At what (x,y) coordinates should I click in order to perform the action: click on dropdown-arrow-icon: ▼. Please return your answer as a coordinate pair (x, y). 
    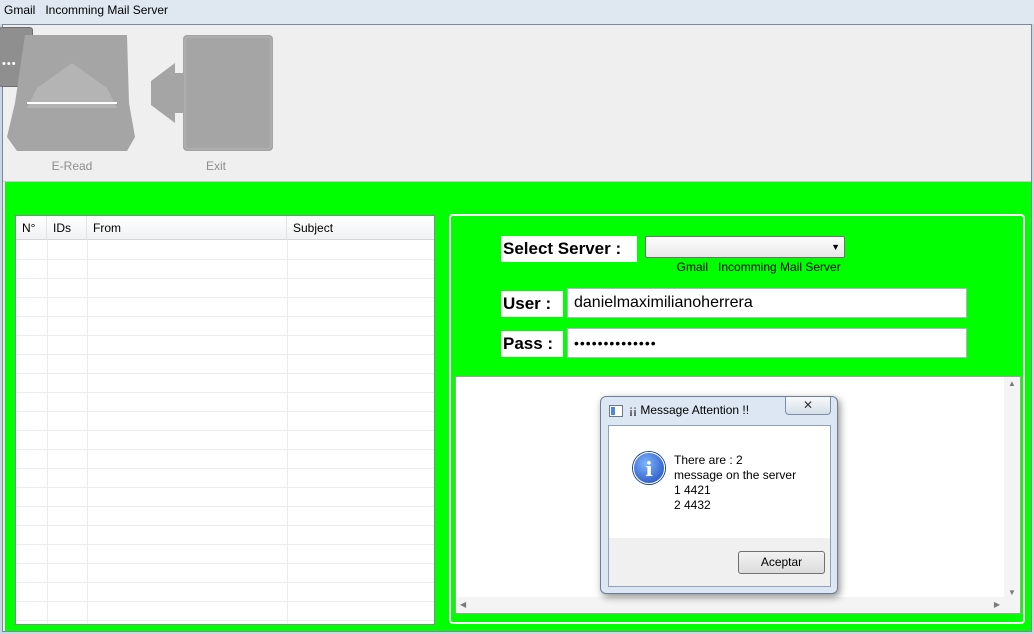
    Looking at the image, I should click on (835, 247).